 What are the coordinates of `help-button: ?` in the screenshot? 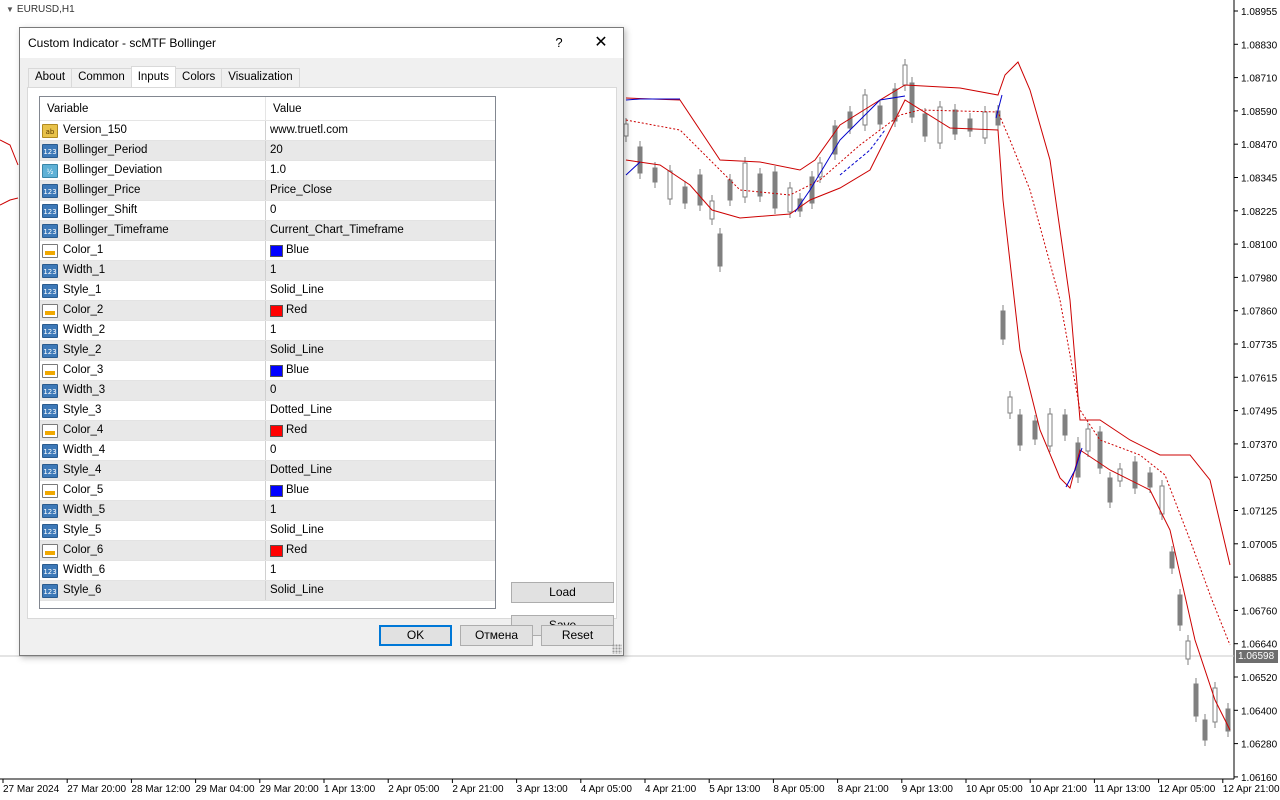 It's located at (559, 43).